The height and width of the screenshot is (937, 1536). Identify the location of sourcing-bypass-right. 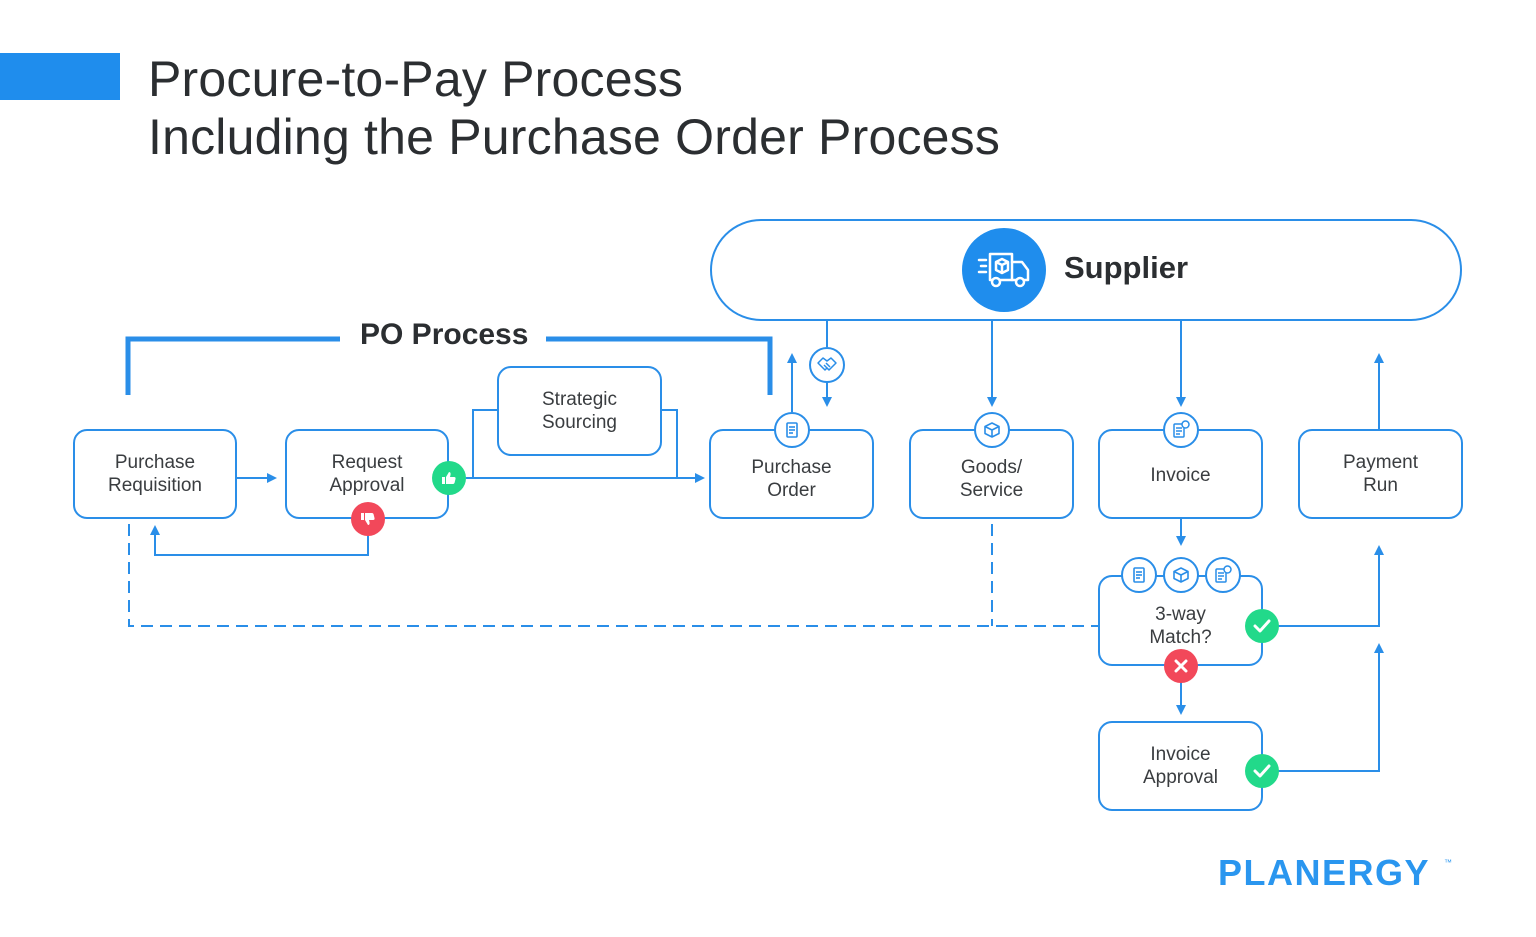
(669, 443).